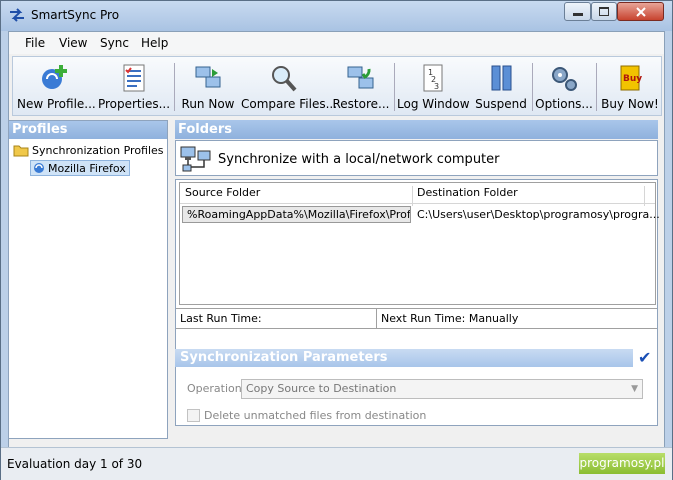  I want to click on close-icon, so click(640, 11).